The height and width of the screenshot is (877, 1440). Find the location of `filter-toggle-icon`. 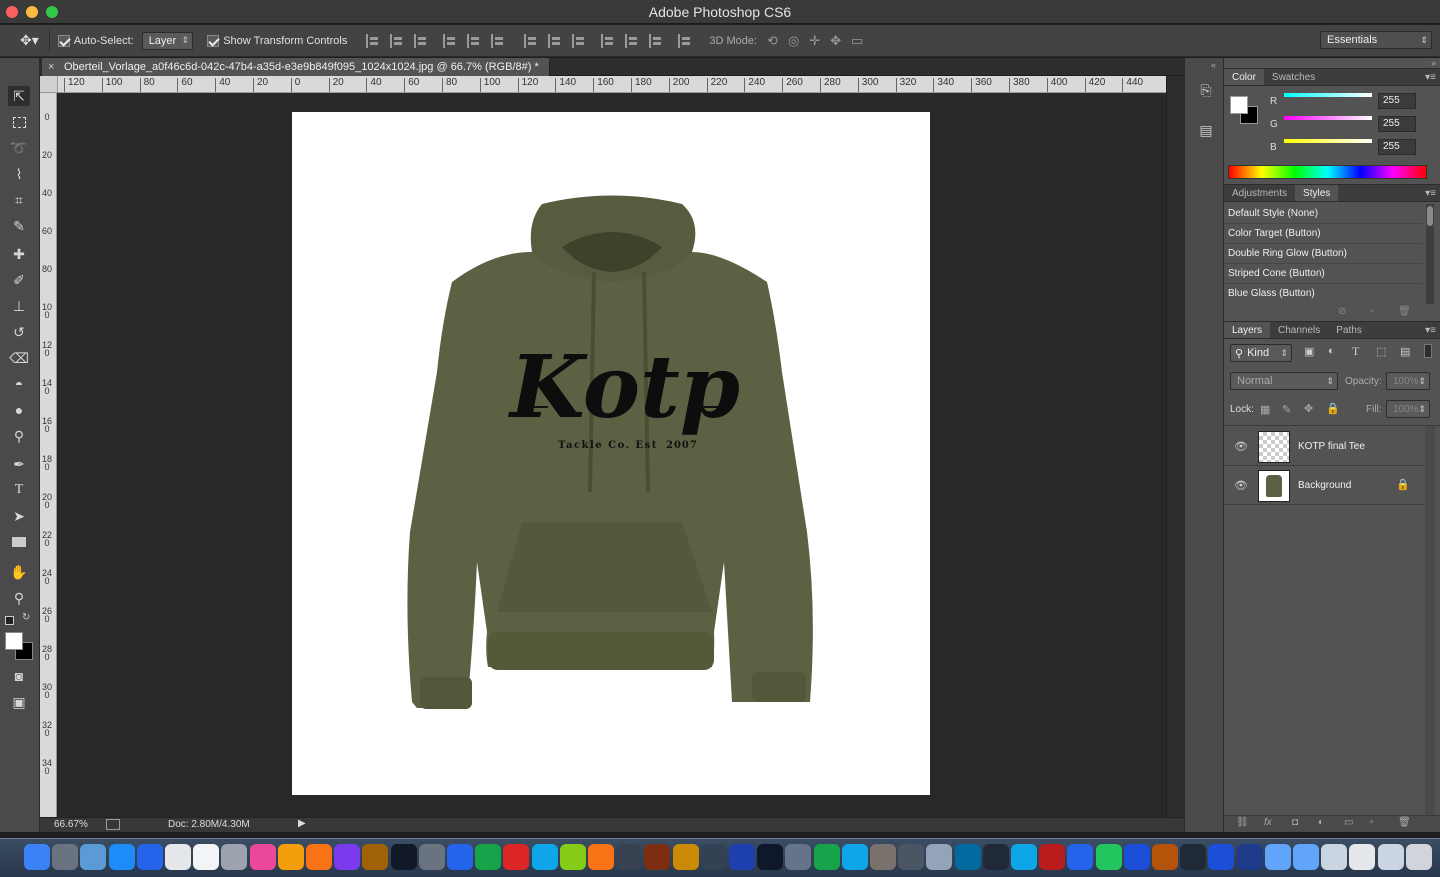

filter-toggle-icon is located at coordinates (1428, 351).